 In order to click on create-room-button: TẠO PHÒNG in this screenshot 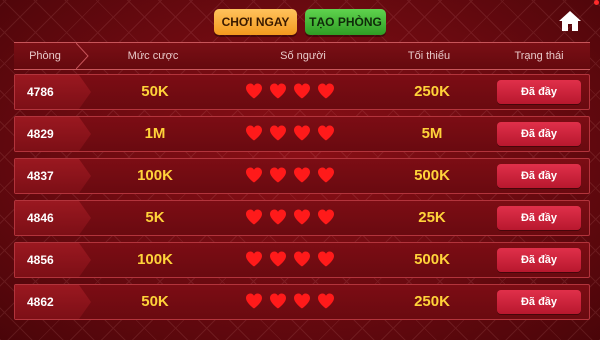, I will do `click(345, 22)`.